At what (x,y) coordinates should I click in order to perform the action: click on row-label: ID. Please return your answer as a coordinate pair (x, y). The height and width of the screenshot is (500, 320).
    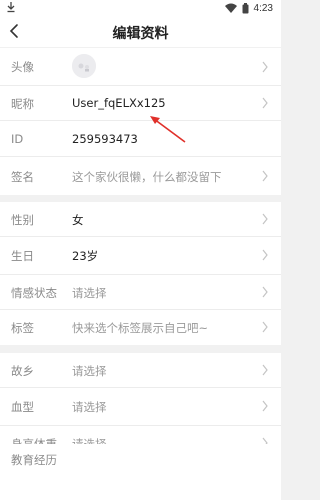
    Looking at the image, I should click on (17, 139).